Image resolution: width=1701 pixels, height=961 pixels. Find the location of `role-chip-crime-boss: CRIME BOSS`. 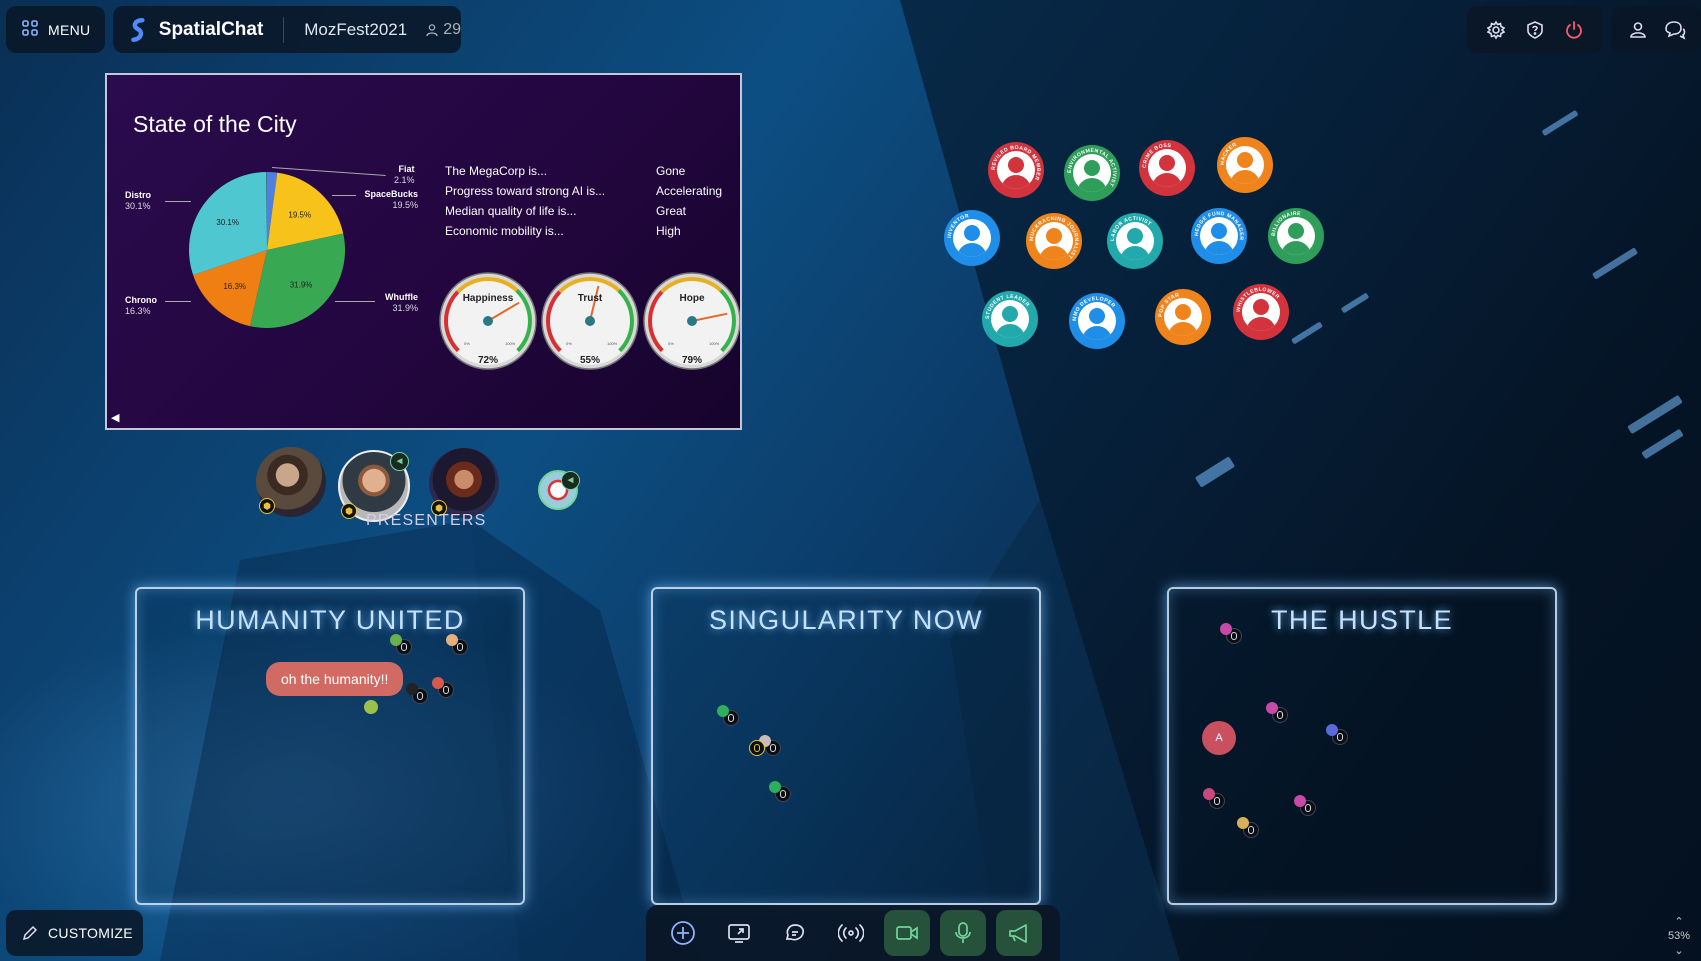

role-chip-crime-boss: CRIME BOSS is located at coordinates (1167, 168).